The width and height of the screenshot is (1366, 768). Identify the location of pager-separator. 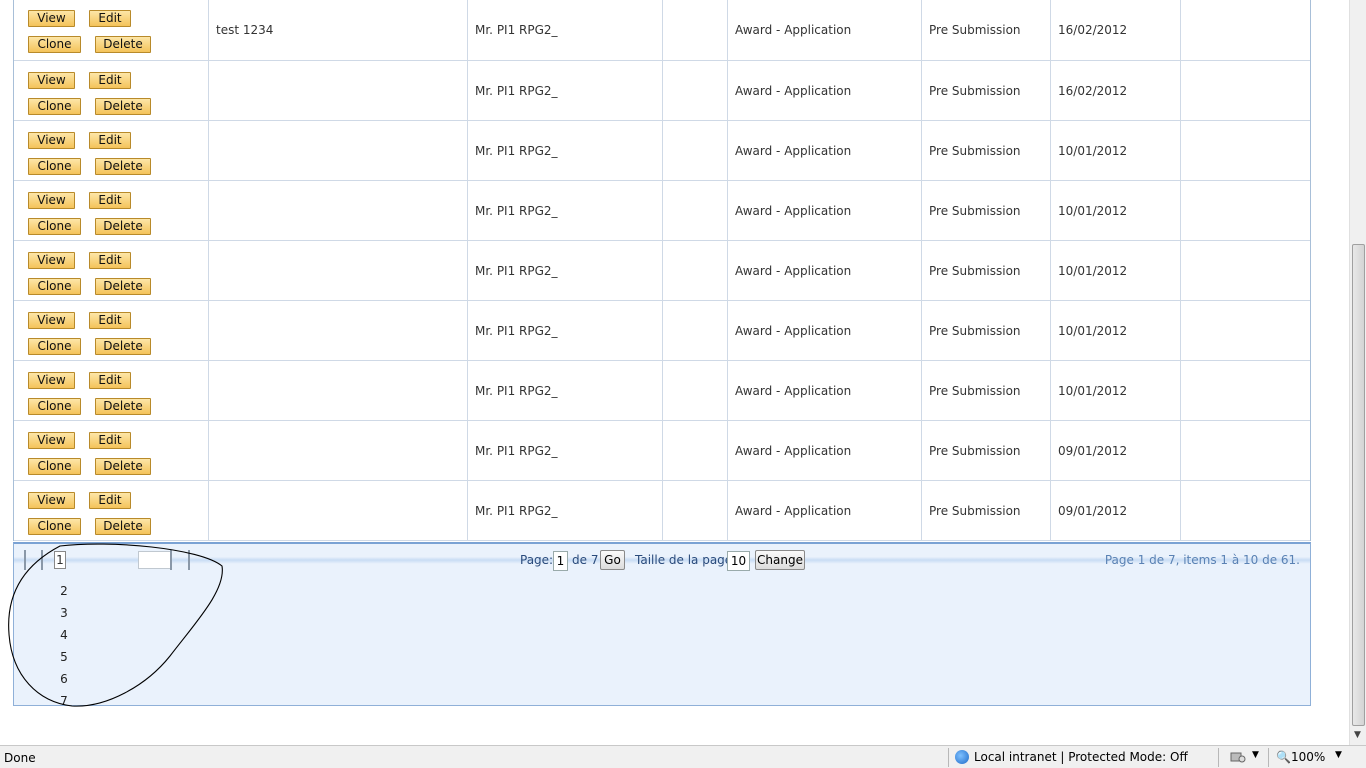
(25, 560).